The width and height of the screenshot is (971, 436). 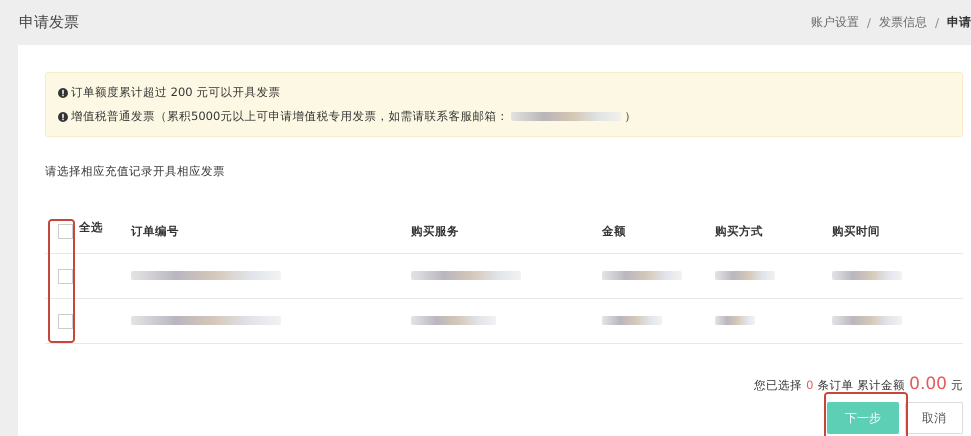 I want to click on total-amount: 0.00, so click(x=928, y=384).